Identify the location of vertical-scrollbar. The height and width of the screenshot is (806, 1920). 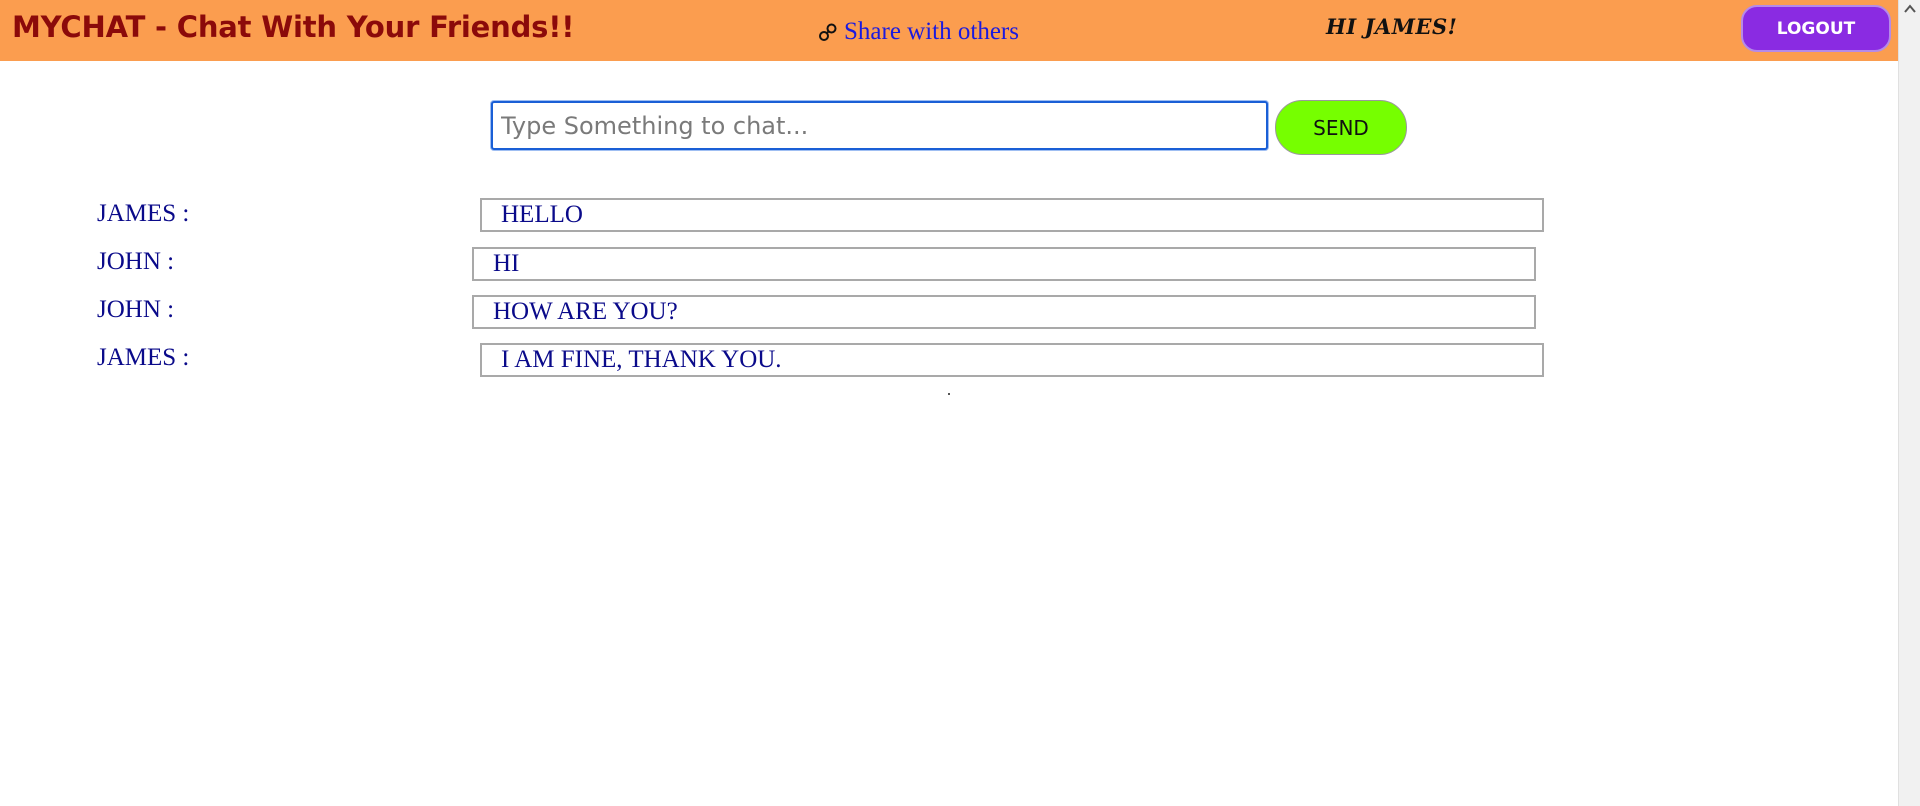
(1909, 403).